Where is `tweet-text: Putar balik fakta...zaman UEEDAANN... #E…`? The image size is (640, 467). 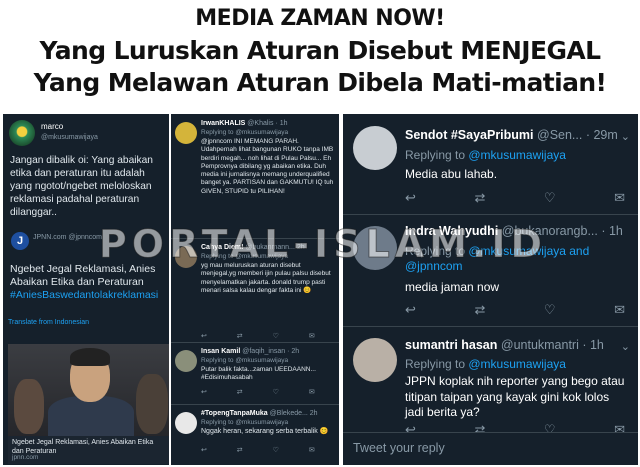
tweet-text: Putar balik fakta...zaman UEEDAANN... #E… is located at coordinates (258, 374).